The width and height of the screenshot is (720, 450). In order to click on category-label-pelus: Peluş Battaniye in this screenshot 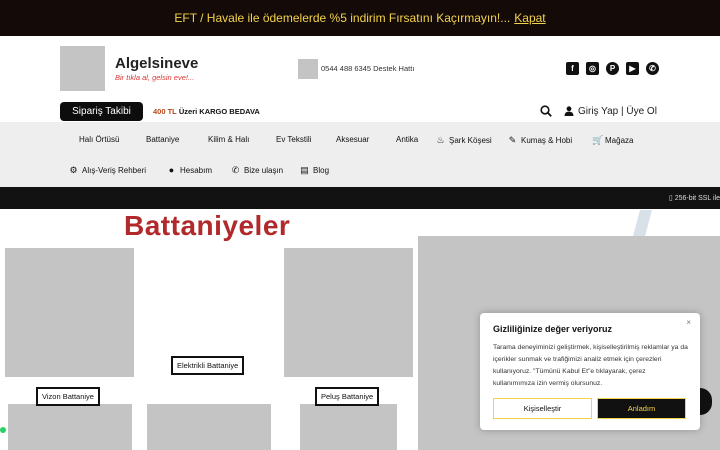, I will do `click(347, 396)`.